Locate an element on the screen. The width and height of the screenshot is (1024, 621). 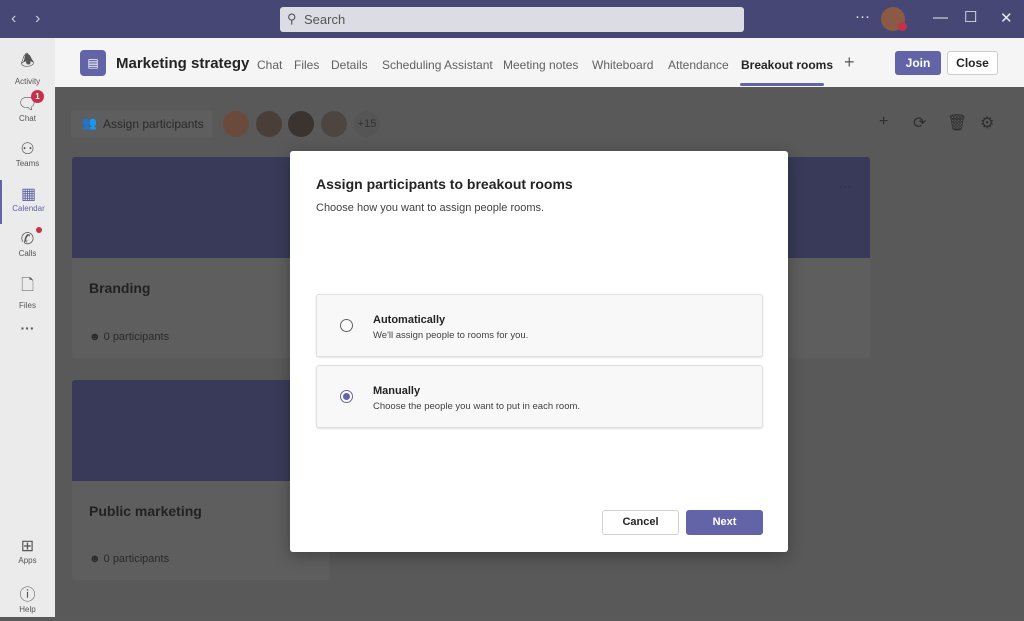
next-button: Next is located at coordinates (724, 522).